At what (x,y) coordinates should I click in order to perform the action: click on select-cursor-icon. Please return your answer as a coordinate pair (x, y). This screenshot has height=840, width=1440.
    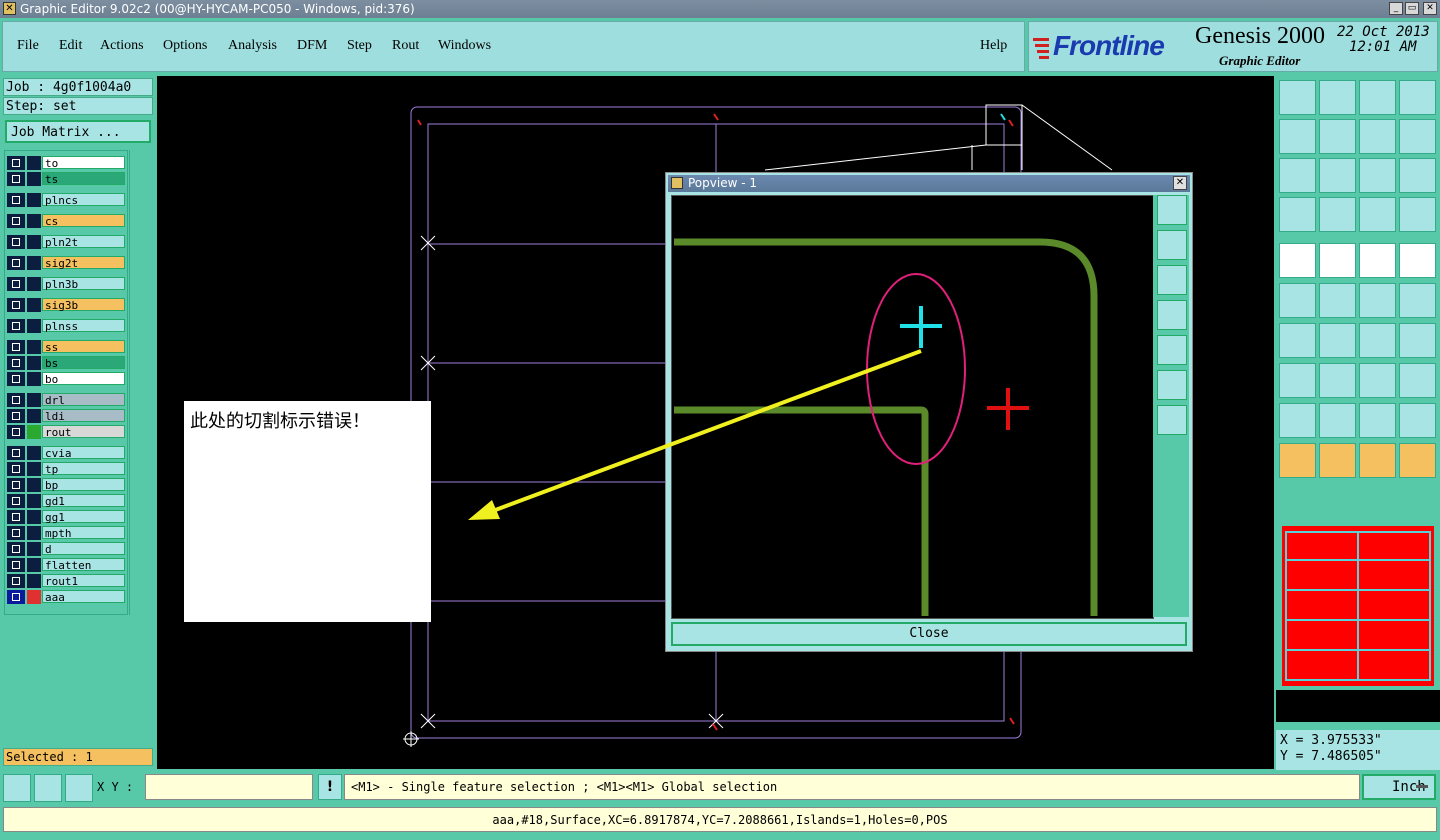
    Looking at the image, I should click on (1377, 460).